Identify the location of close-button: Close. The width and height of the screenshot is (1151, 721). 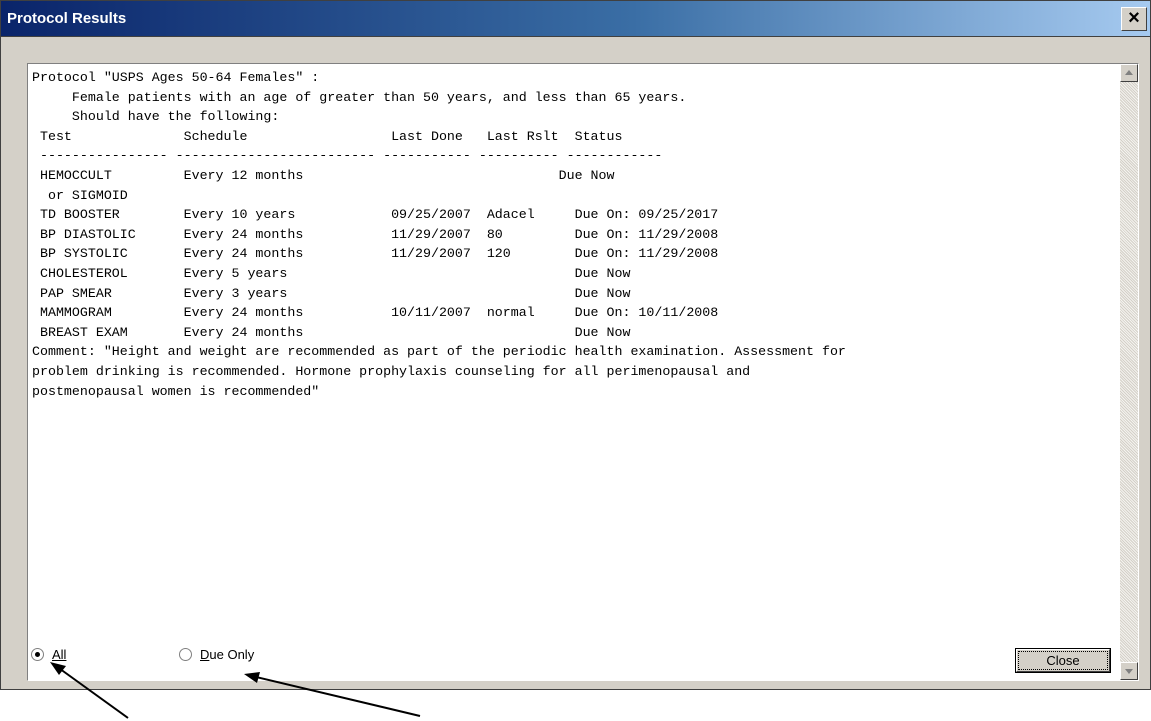
(1063, 660).